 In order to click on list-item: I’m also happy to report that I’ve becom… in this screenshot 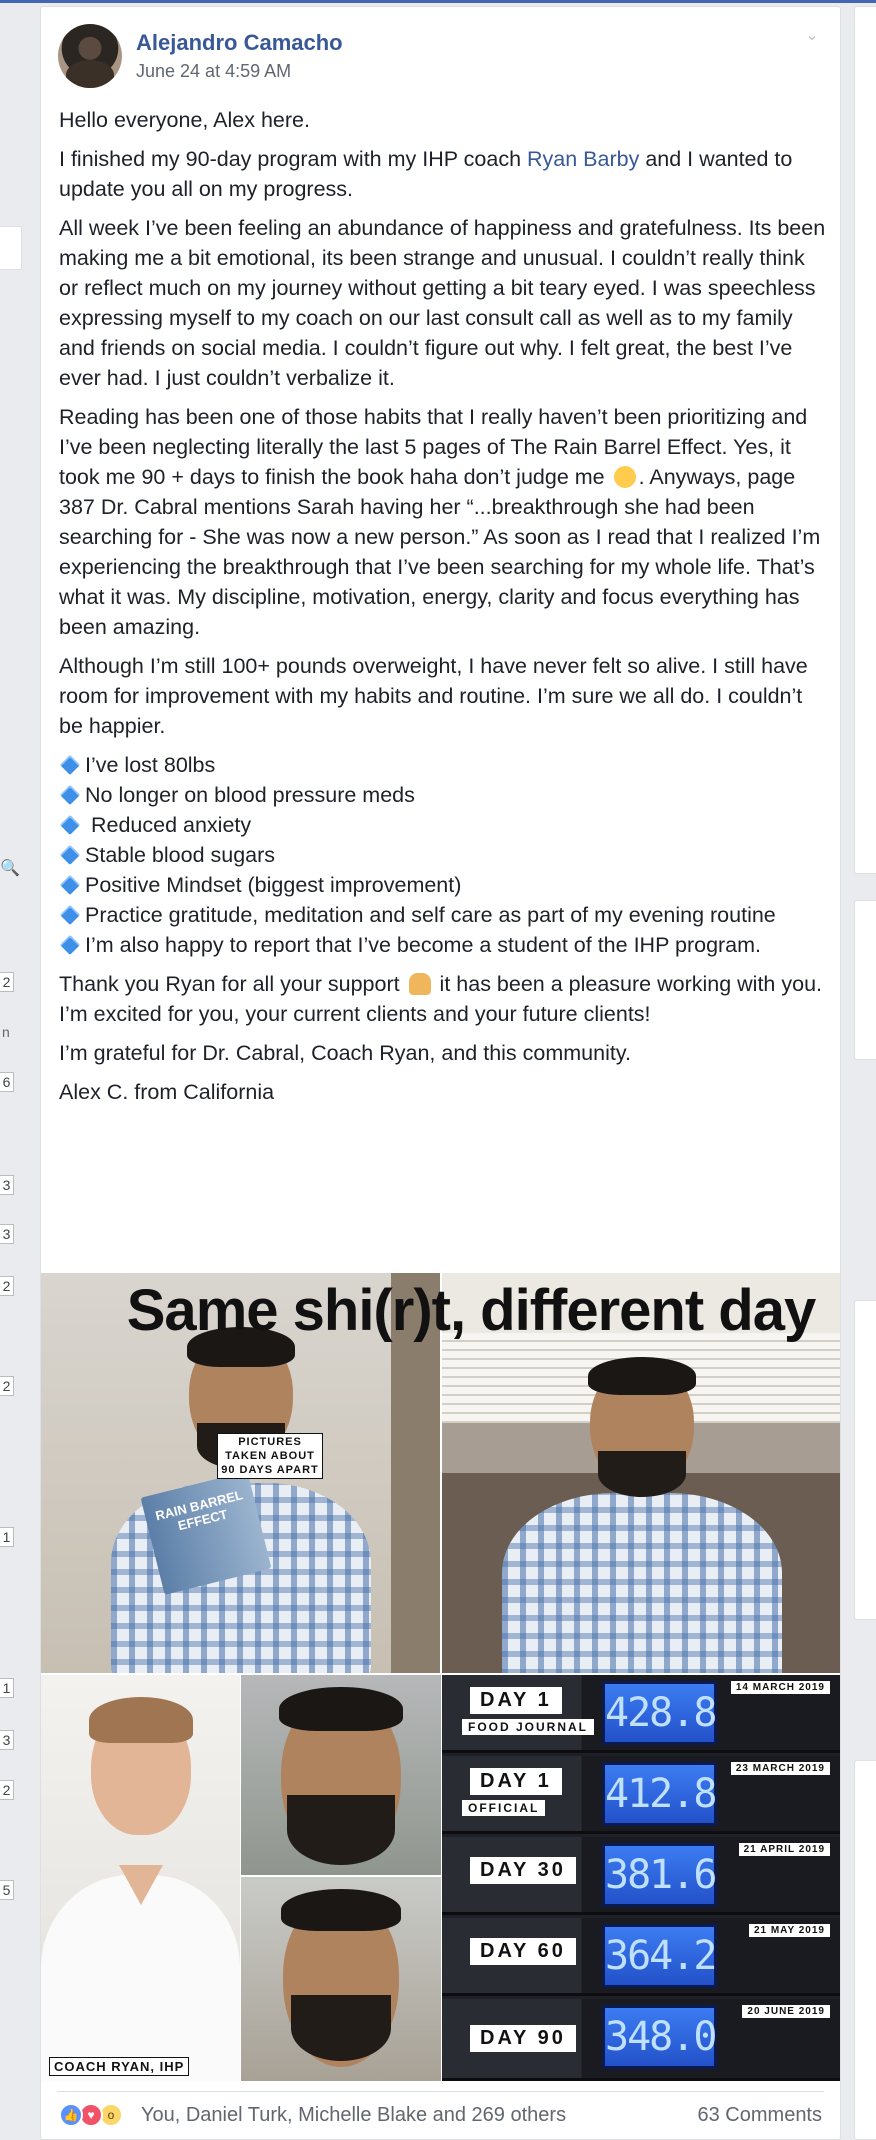, I will do `click(444, 945)`.